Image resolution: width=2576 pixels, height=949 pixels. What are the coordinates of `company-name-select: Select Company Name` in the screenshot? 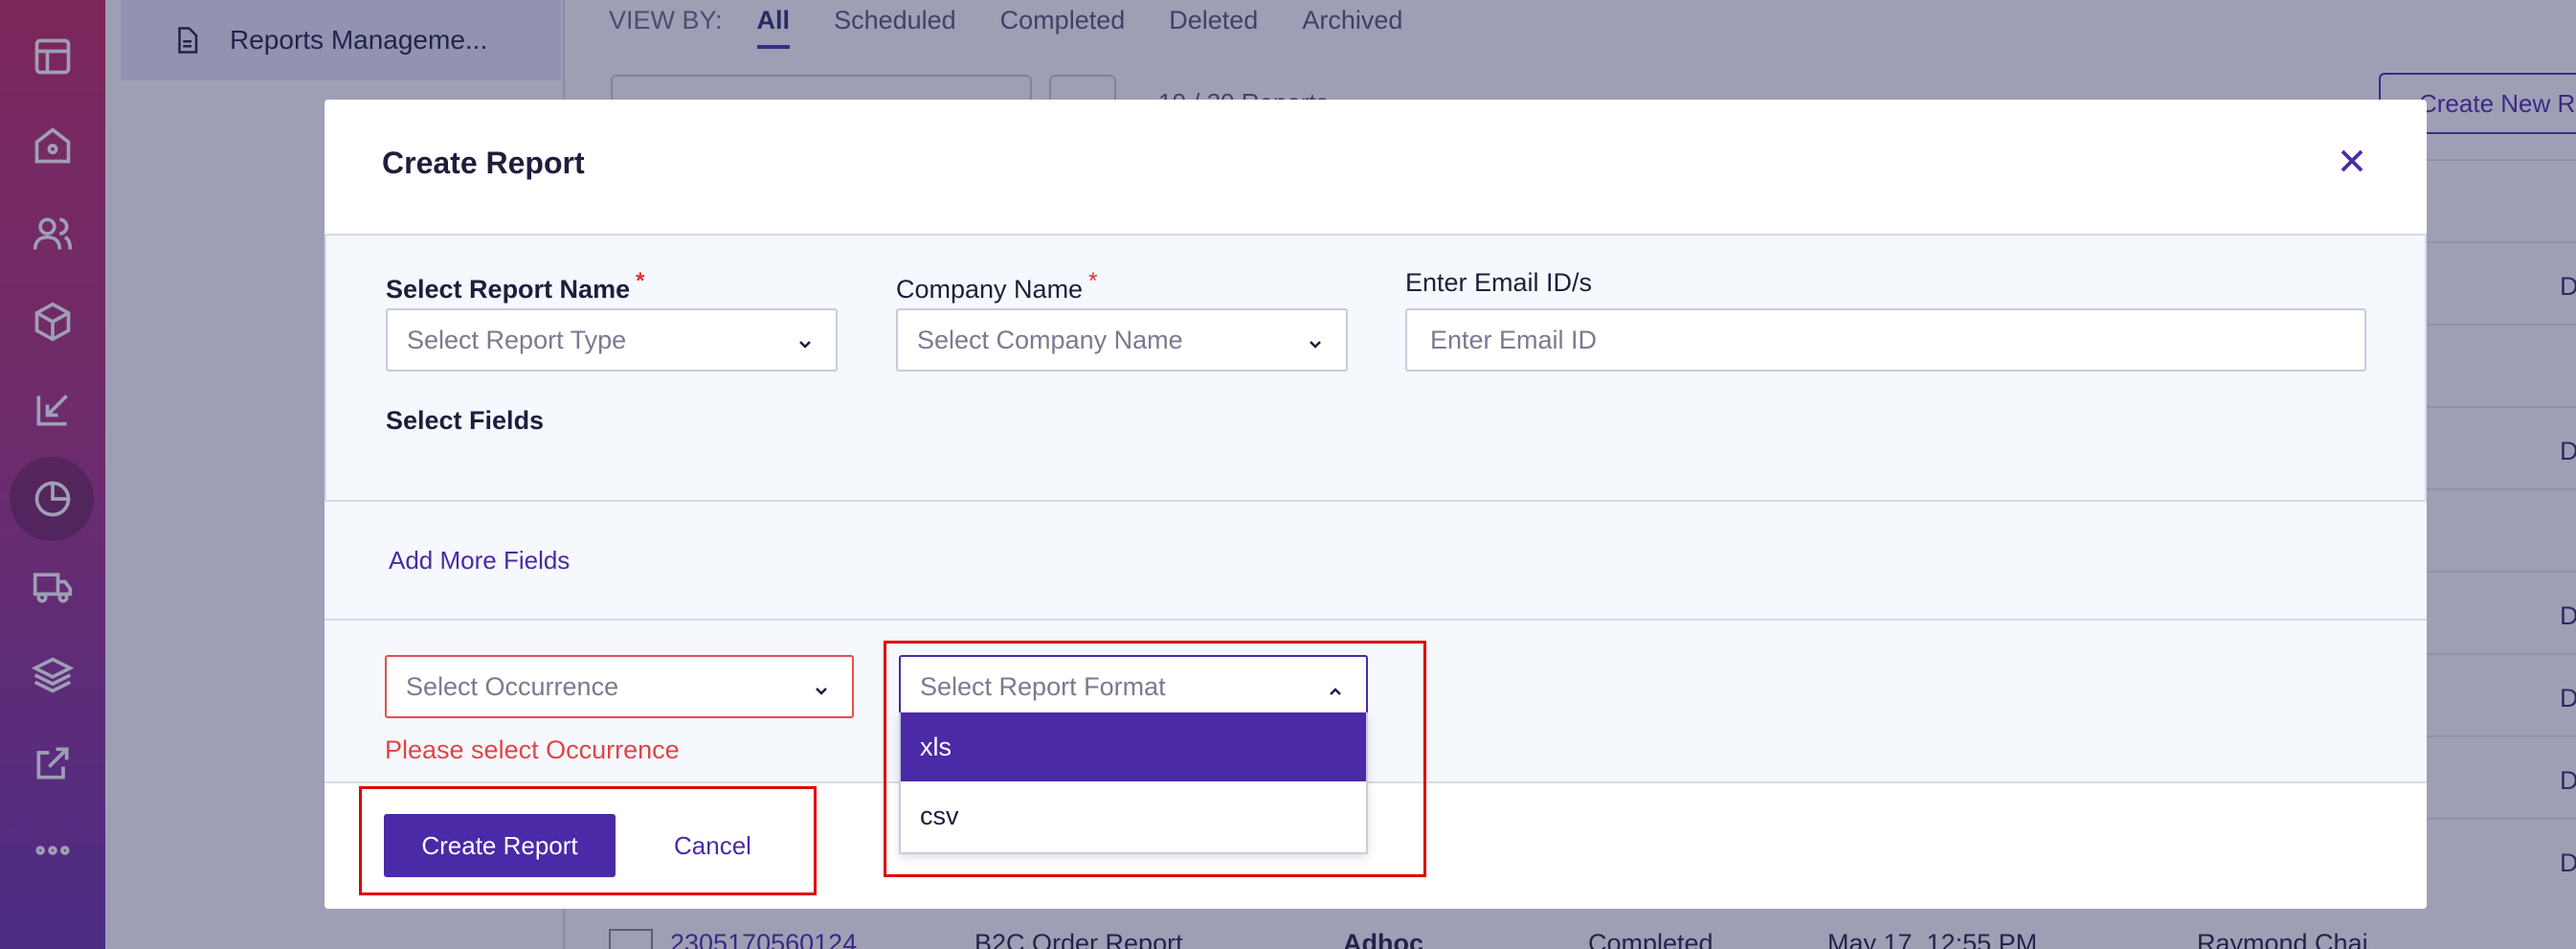 It's located at (1122, 340).